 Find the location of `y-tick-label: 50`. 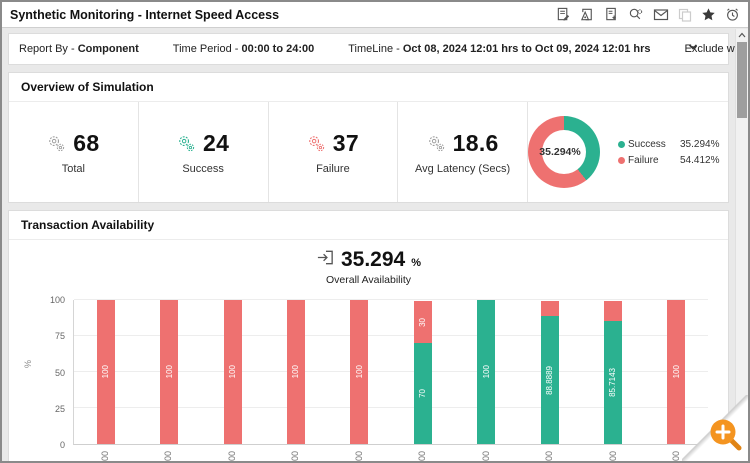

y-tick-label: 50 is located at coordinates (59, 372).